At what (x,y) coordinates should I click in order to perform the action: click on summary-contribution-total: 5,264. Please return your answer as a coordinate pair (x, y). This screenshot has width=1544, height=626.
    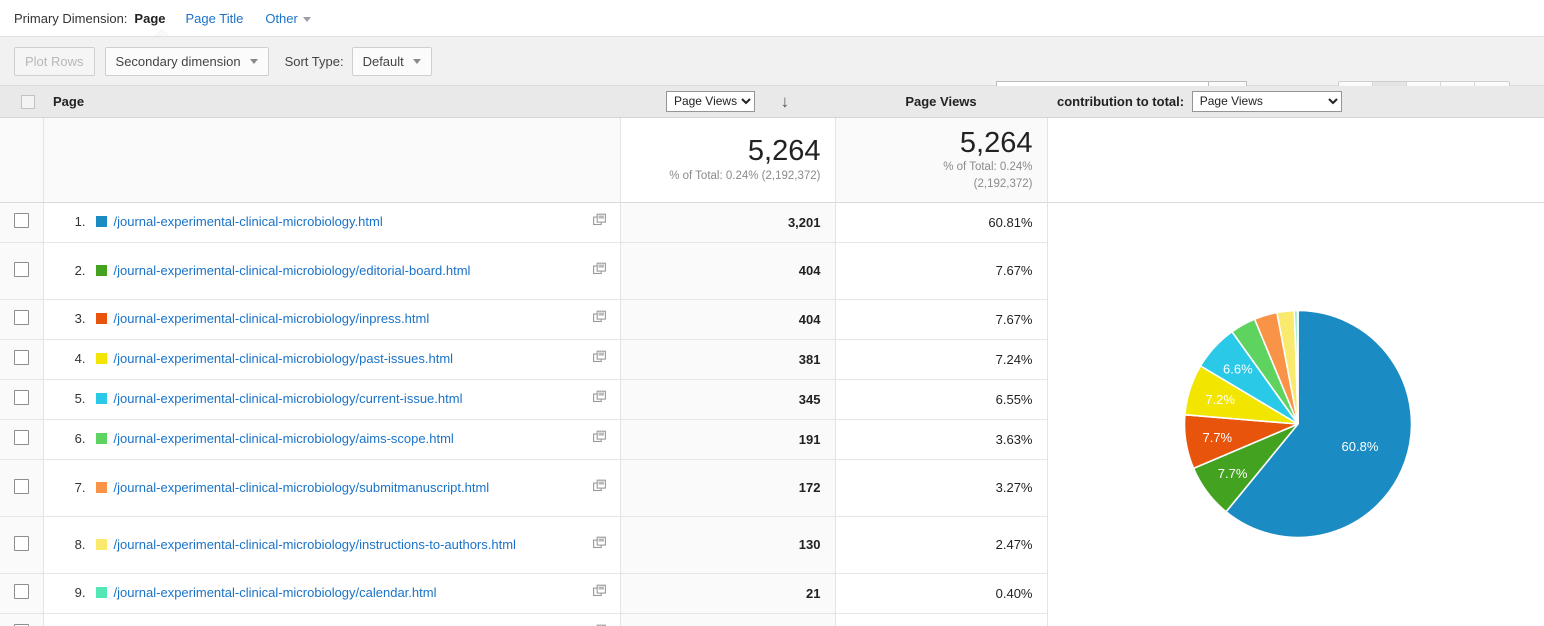
    Looking at the image, I should click on (996, 142).